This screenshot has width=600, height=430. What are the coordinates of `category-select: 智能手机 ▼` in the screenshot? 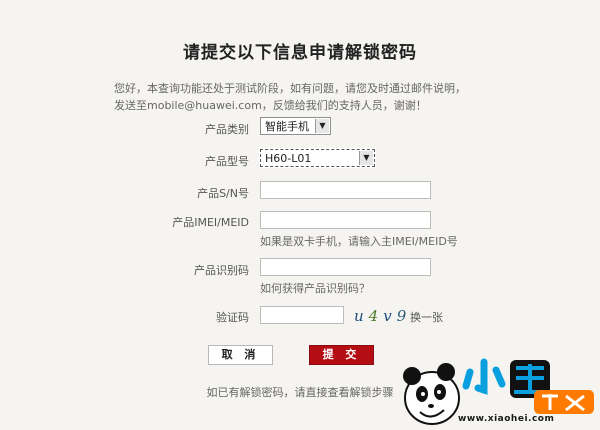 It's located at (295, 126).